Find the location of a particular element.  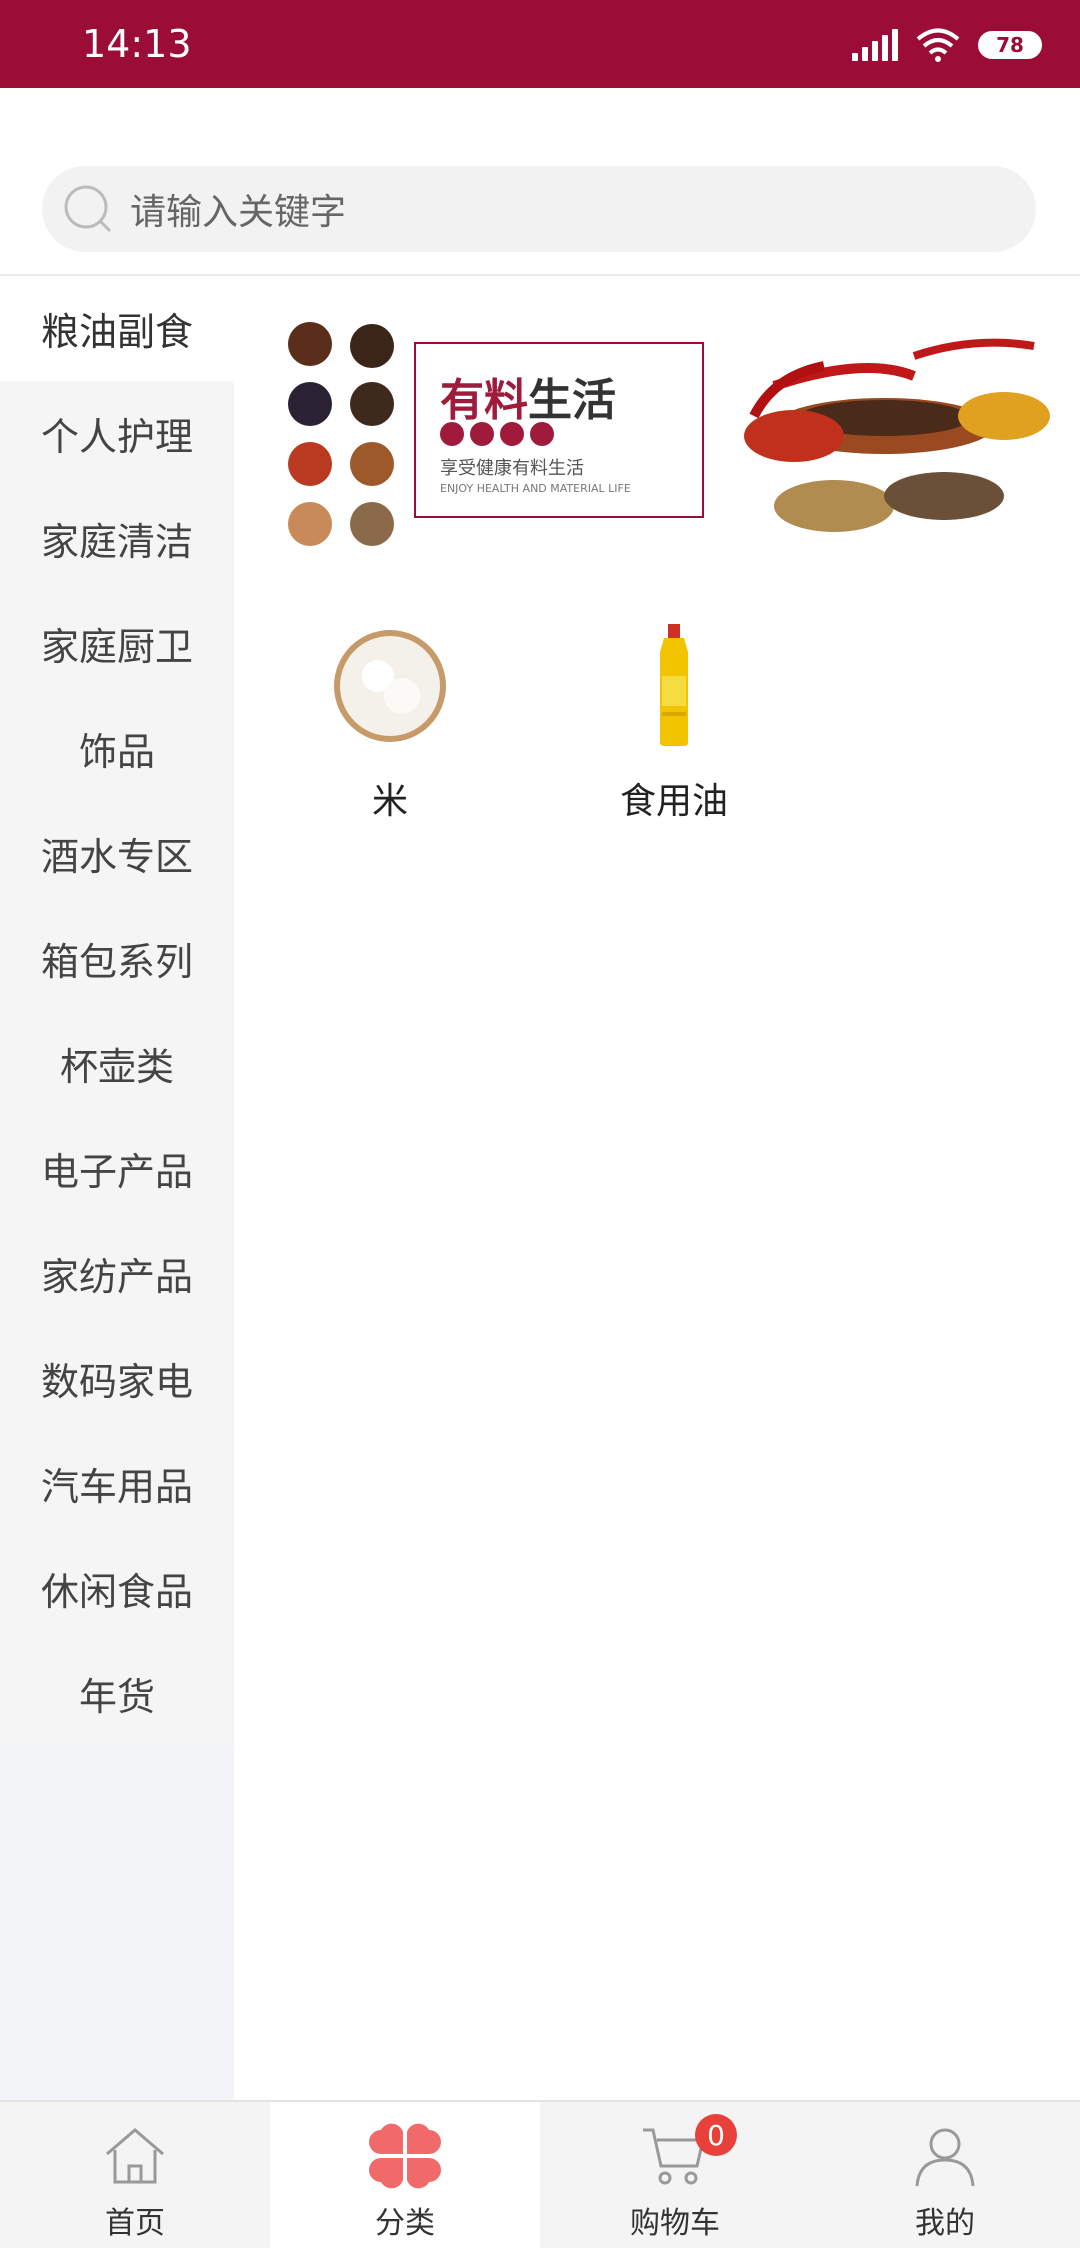

sidebar-item-label: 汽车用品 is located at coordinates (116, 1487).